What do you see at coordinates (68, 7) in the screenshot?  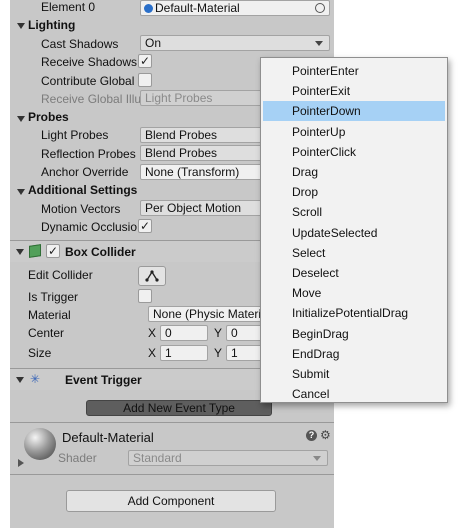 I see `element-0-label: Element 0` at bounding box center [68, 7].